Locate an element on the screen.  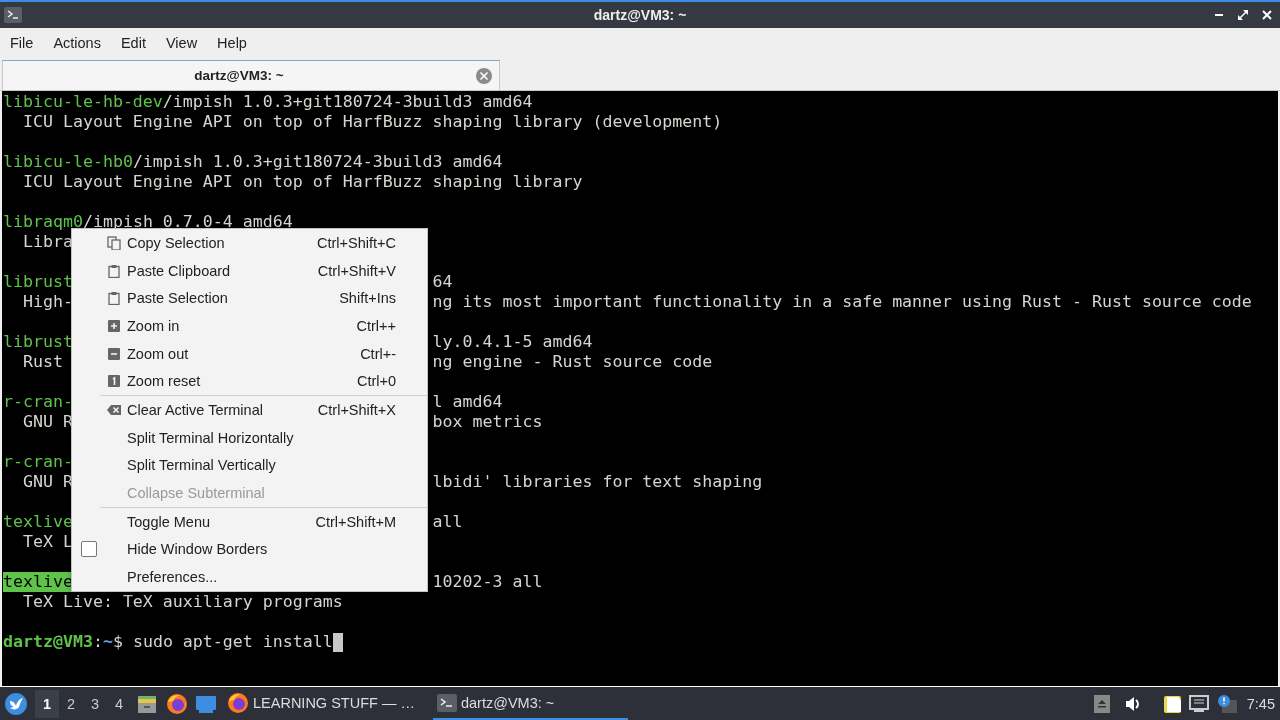
terminal-text: 64 is located at coordinates (442, 282).